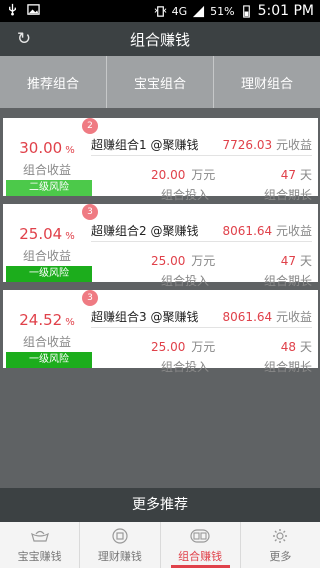  I want to click on network-type: 4G, so click(179, 11).